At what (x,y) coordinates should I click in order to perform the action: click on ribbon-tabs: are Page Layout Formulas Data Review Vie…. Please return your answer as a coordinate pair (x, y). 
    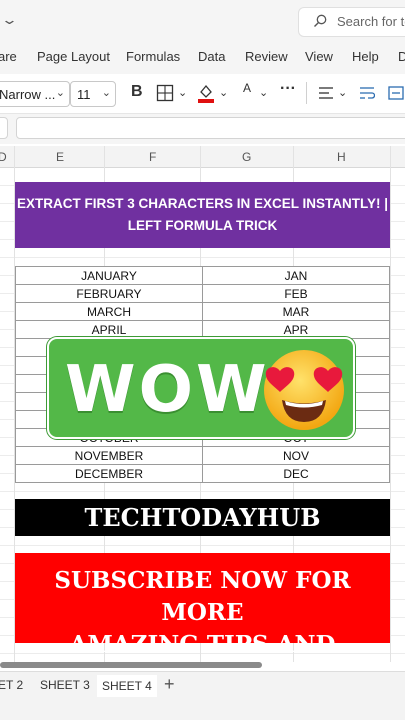
    Looking at the image, I should click on (202, 58).